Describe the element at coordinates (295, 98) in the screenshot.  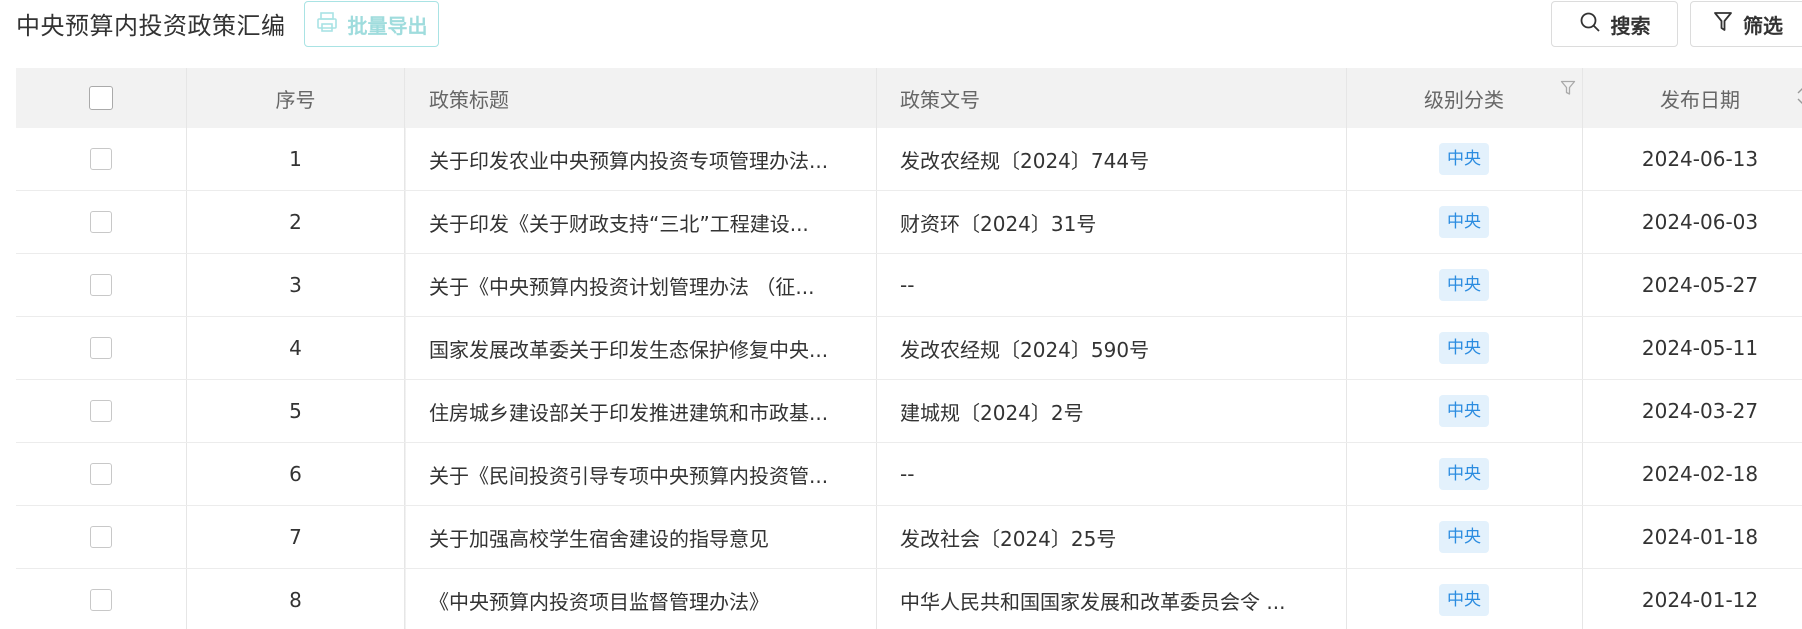
I see `column-header-index: 序号` at that location.